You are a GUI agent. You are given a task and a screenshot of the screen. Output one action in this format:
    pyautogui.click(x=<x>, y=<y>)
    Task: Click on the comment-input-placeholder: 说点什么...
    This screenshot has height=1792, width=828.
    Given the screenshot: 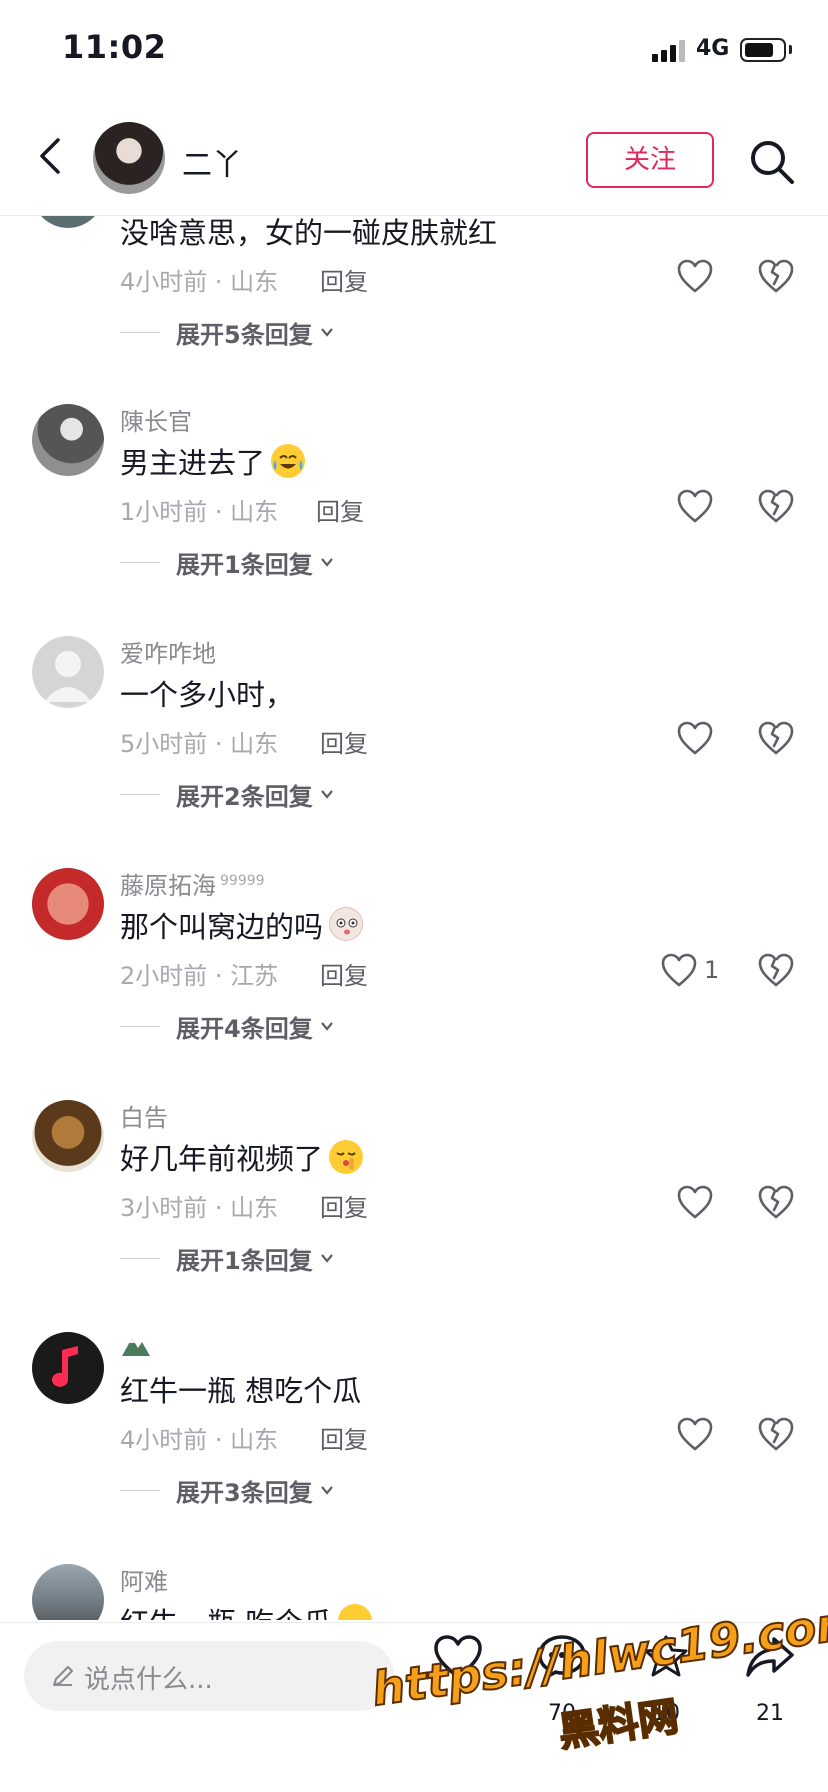 What is the action you would take?
    pyautogui.click(x=148, y=1680)
    